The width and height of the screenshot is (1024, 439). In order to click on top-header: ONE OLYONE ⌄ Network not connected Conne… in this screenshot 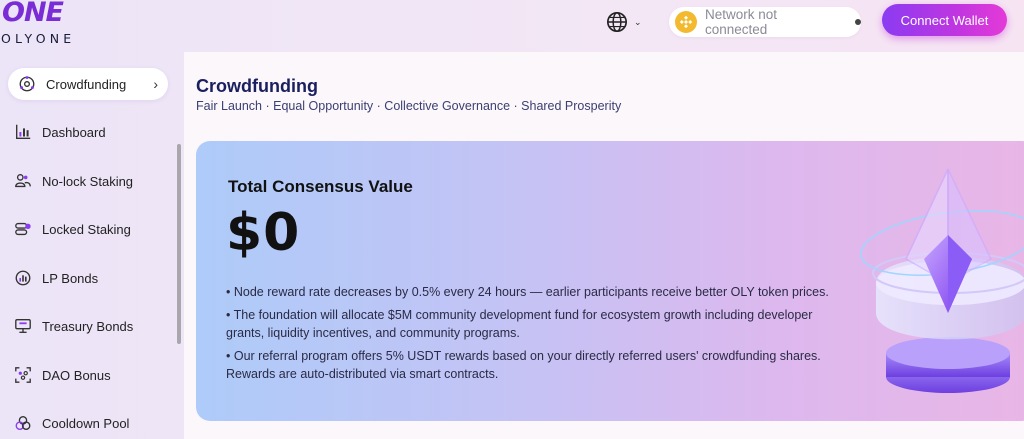, I will do `click(512, 26)`.